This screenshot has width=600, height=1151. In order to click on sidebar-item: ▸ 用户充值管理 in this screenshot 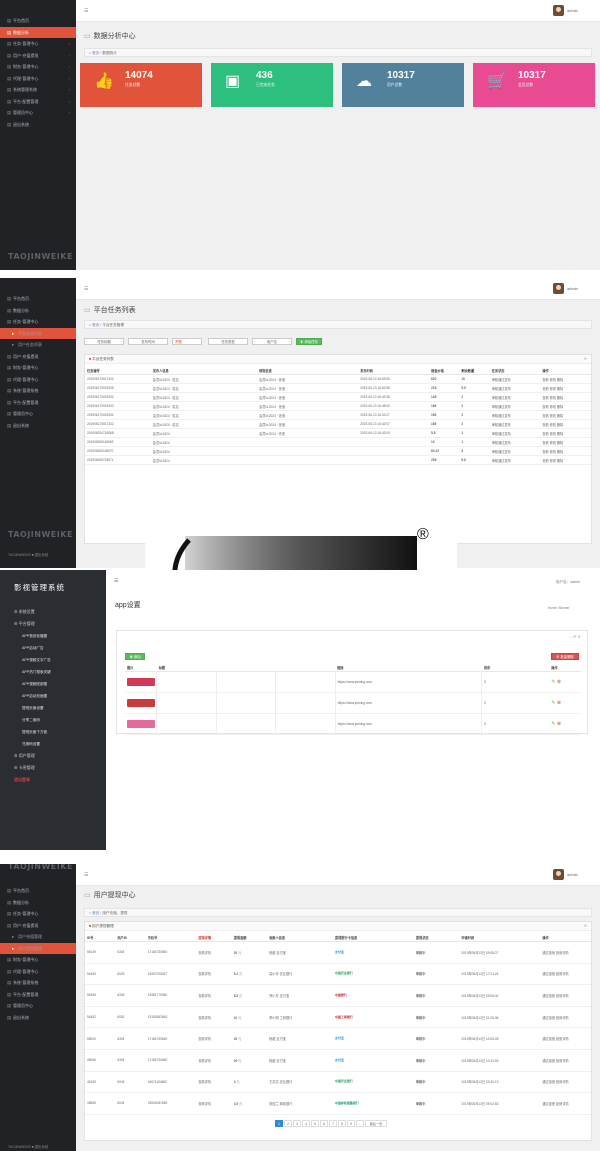, I will do `click(38, 937)`.